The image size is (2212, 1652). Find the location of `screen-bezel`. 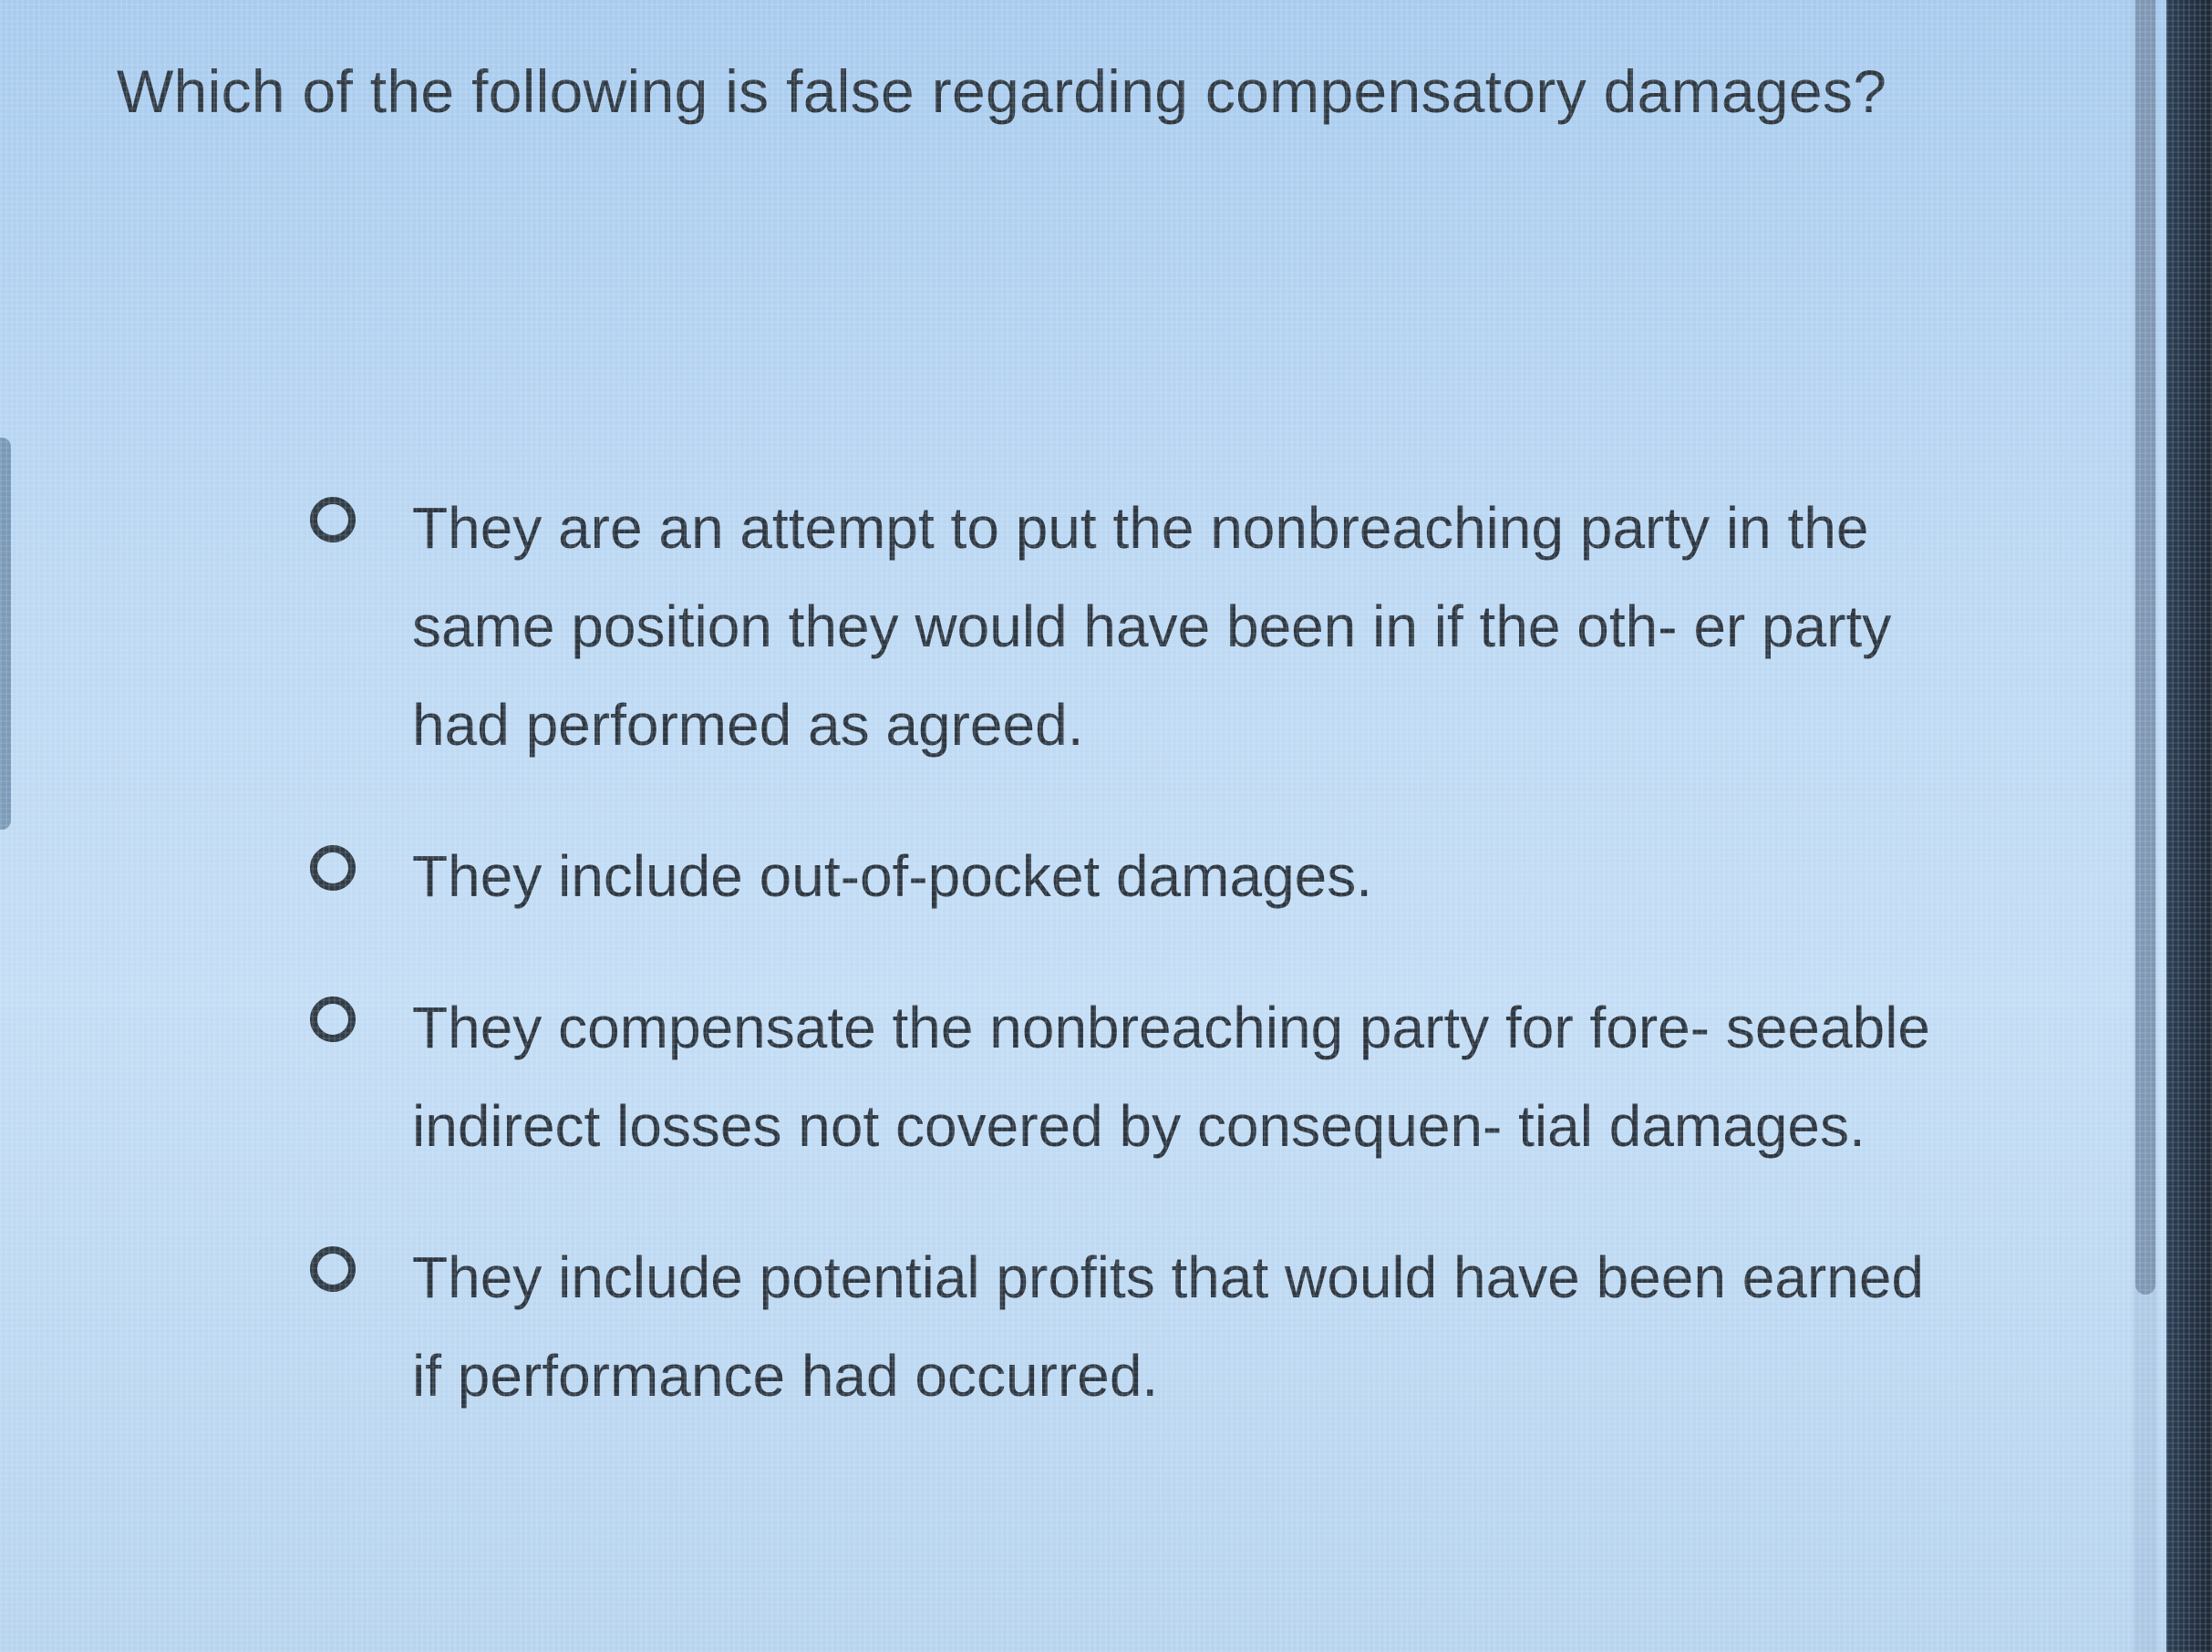

screen-bezel is located at coordinates (2189, 826).